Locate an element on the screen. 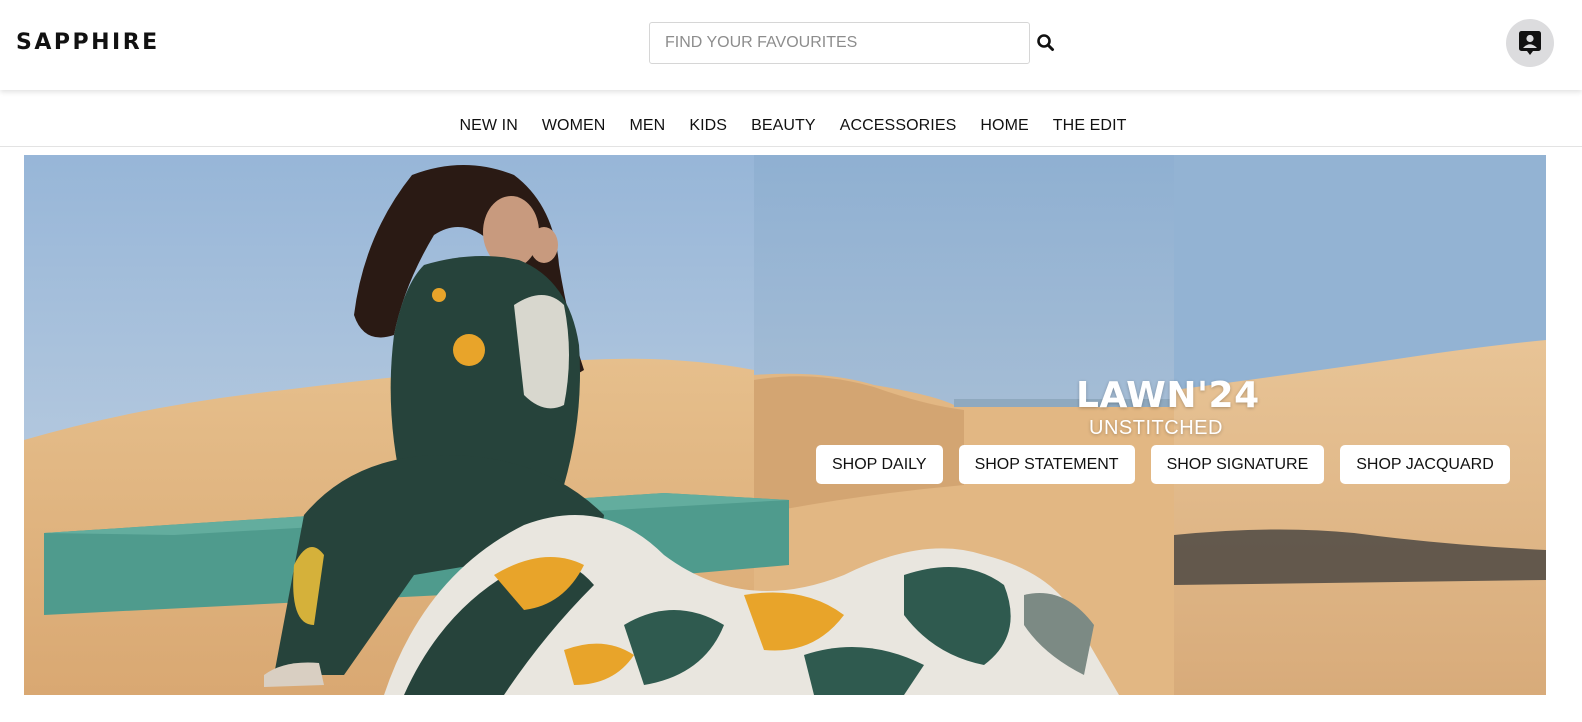 The height and width of the screenshot is (722, 1582). hero-title: LAWN'24 is located at coordinates (1168, 395).